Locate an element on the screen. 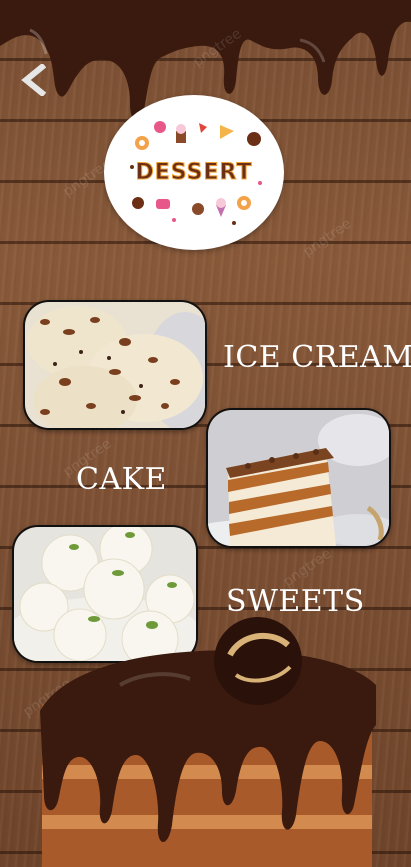  ice-cream-label: ICE CREAM is located at coordinates (317, 357).